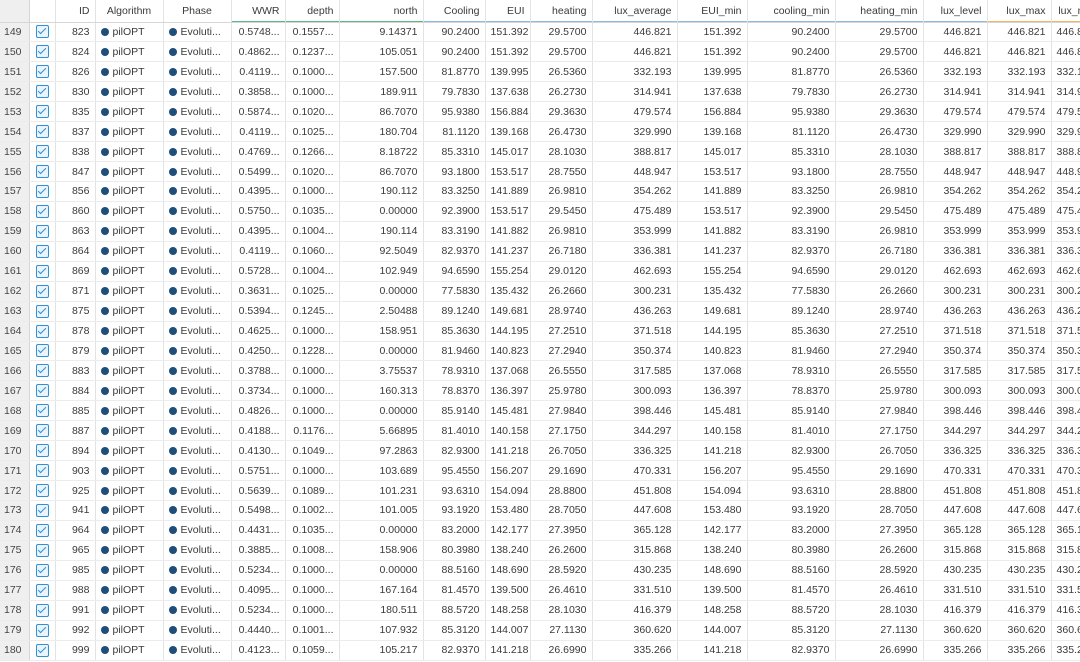 The image size is (1080, 662). Describe the element at coordinates (172, 650) in the screenshot. I see `status-dot-icon` at that location.